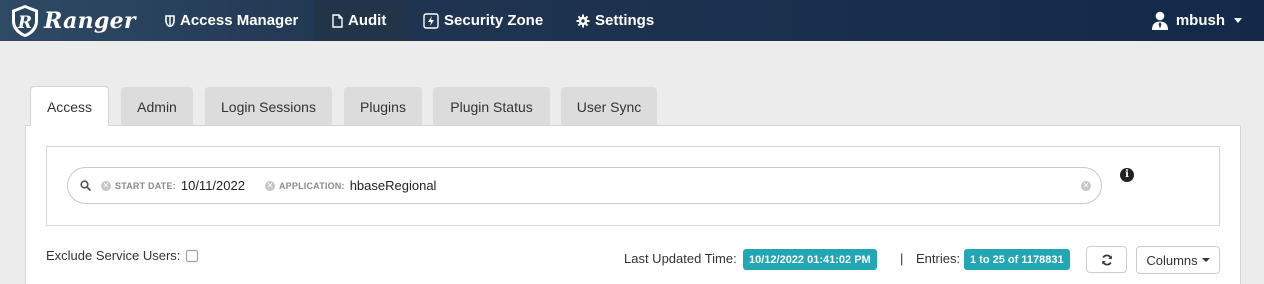  I want to click on search-facet-application: ✕ APPLICATION: hbaseRegional, so click(350, 185).